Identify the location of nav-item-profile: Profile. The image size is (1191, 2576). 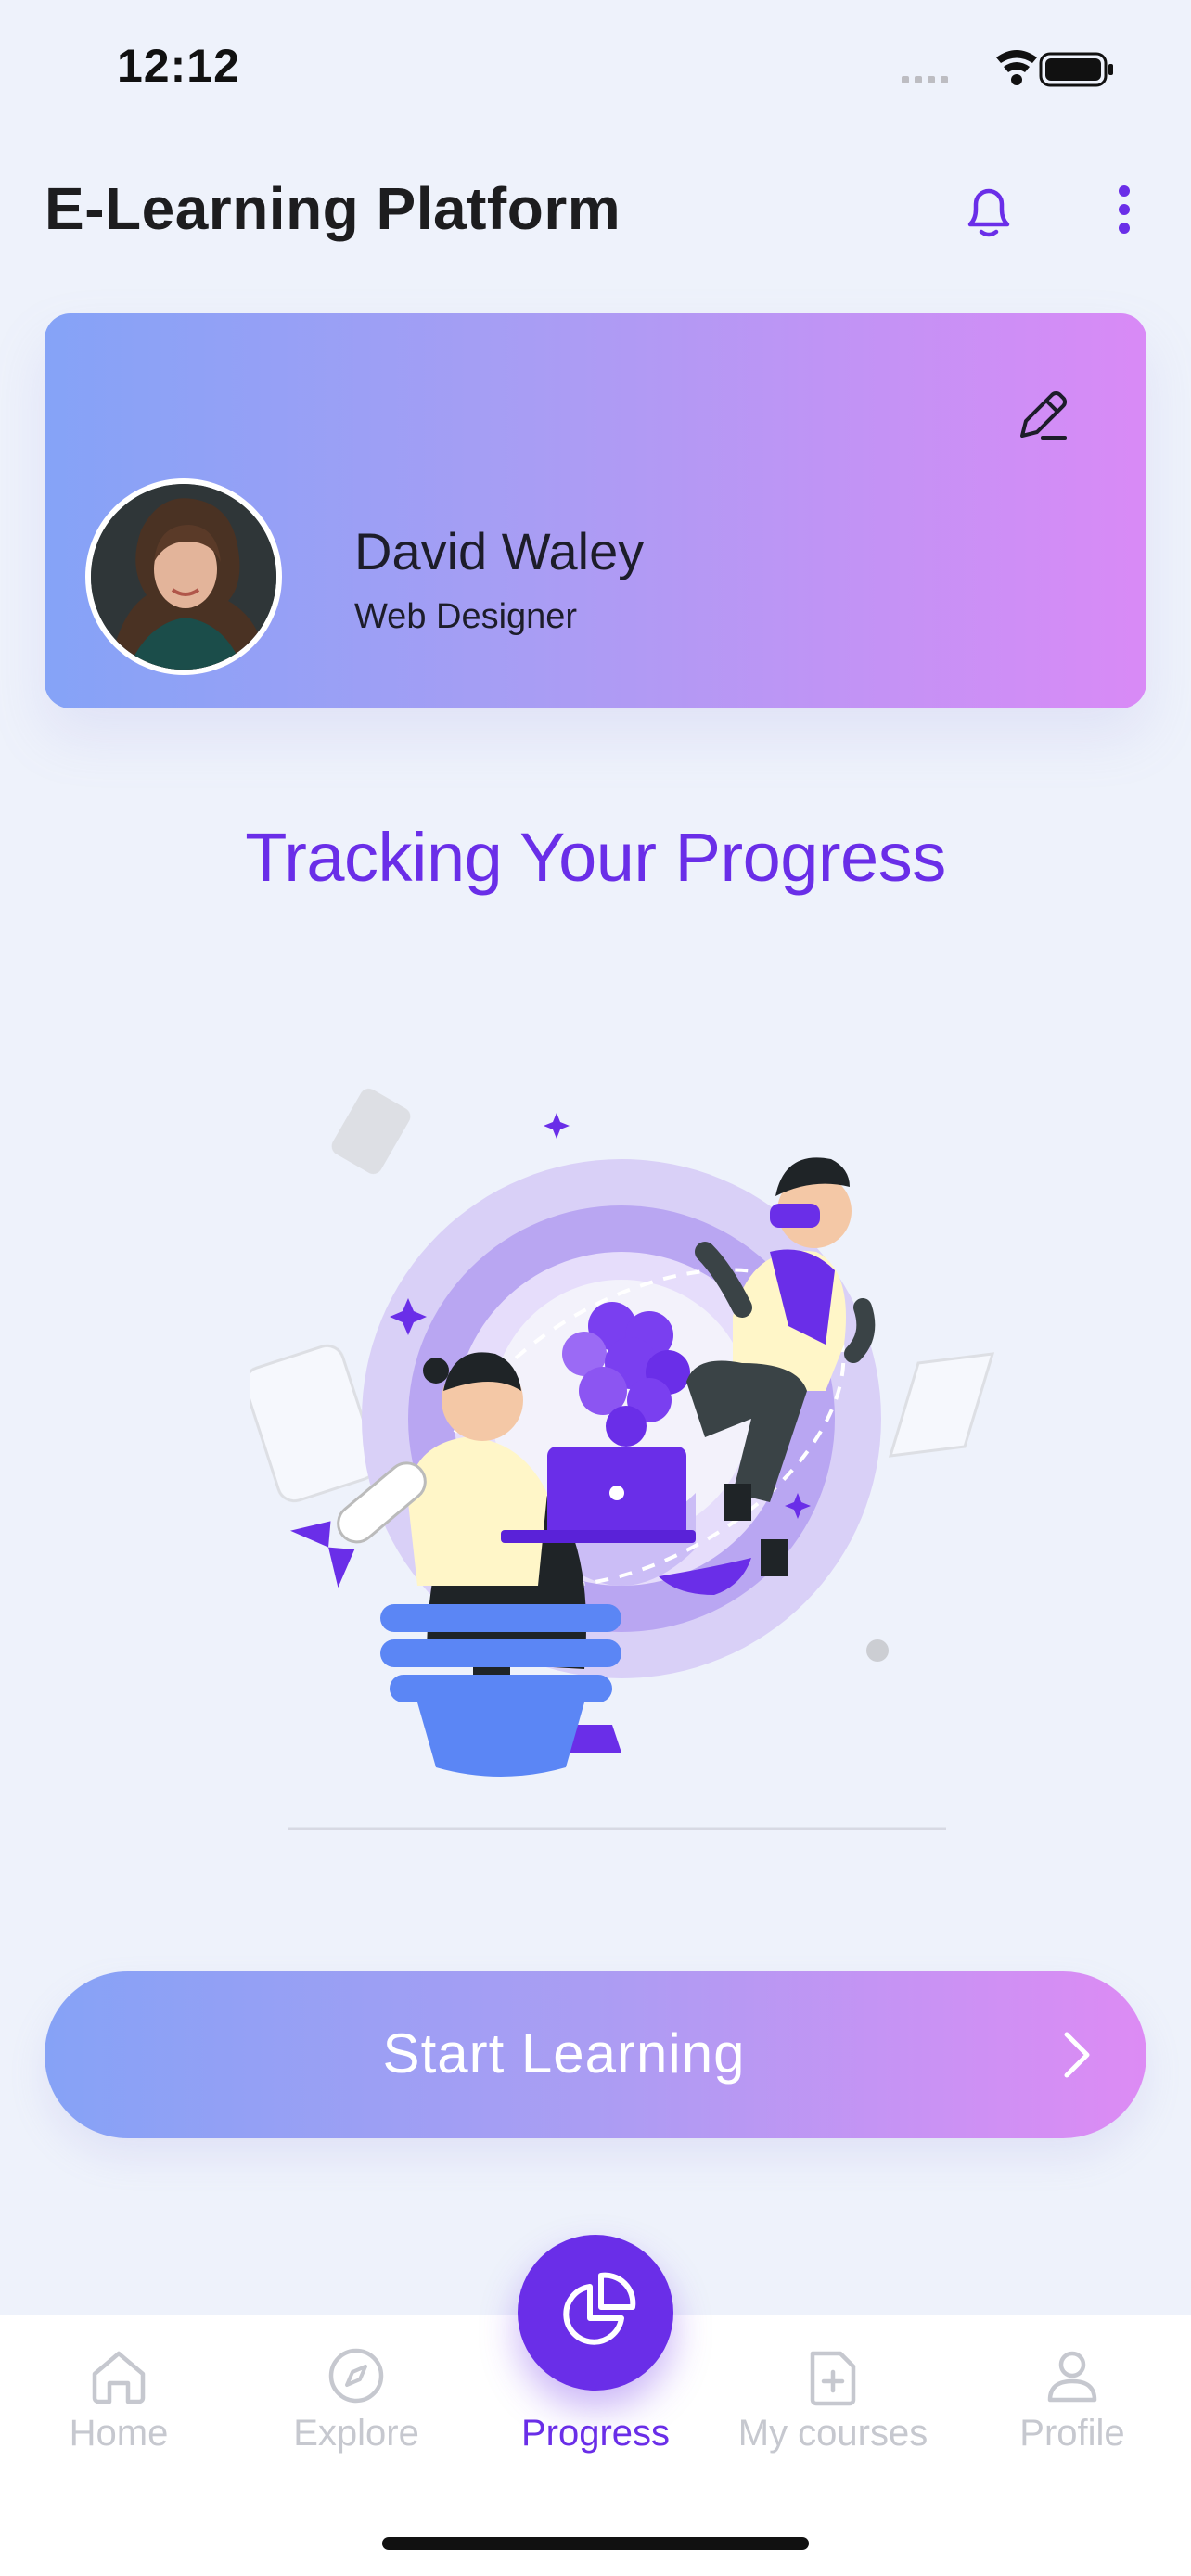
(1073, 2421).